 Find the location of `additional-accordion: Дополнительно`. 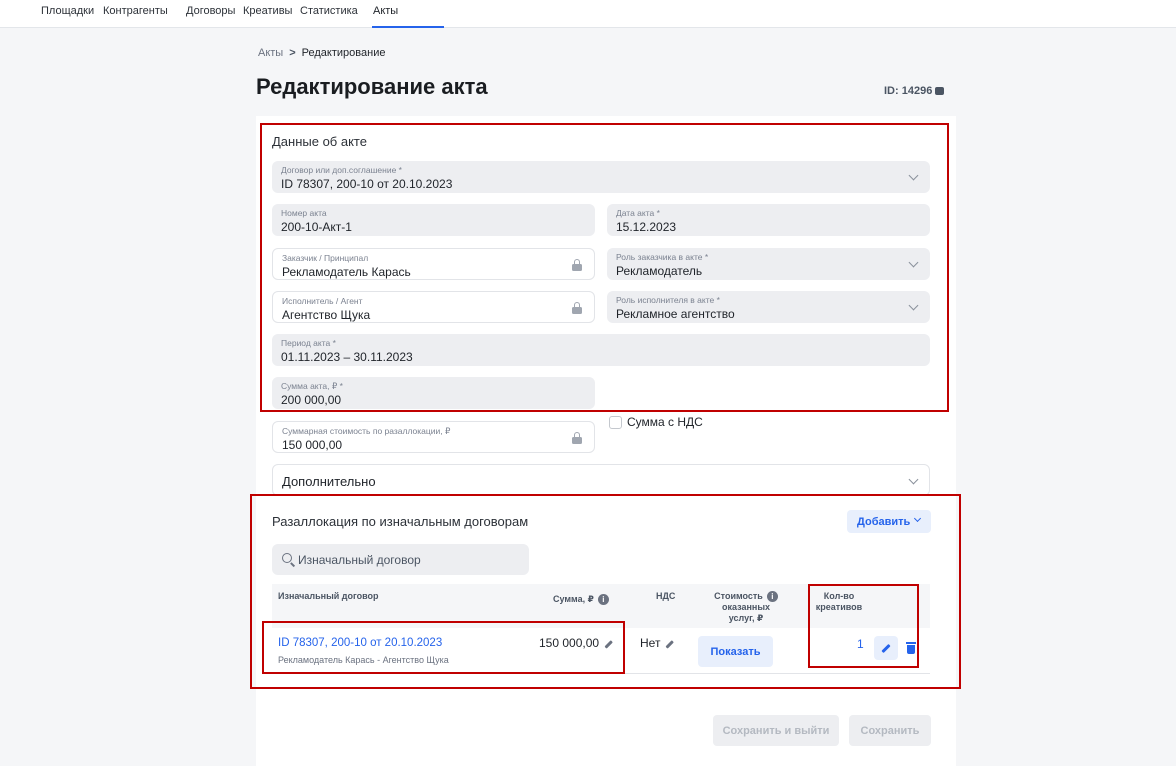

additional-accordion: Дополнительно is located at coordinates (601, 480).